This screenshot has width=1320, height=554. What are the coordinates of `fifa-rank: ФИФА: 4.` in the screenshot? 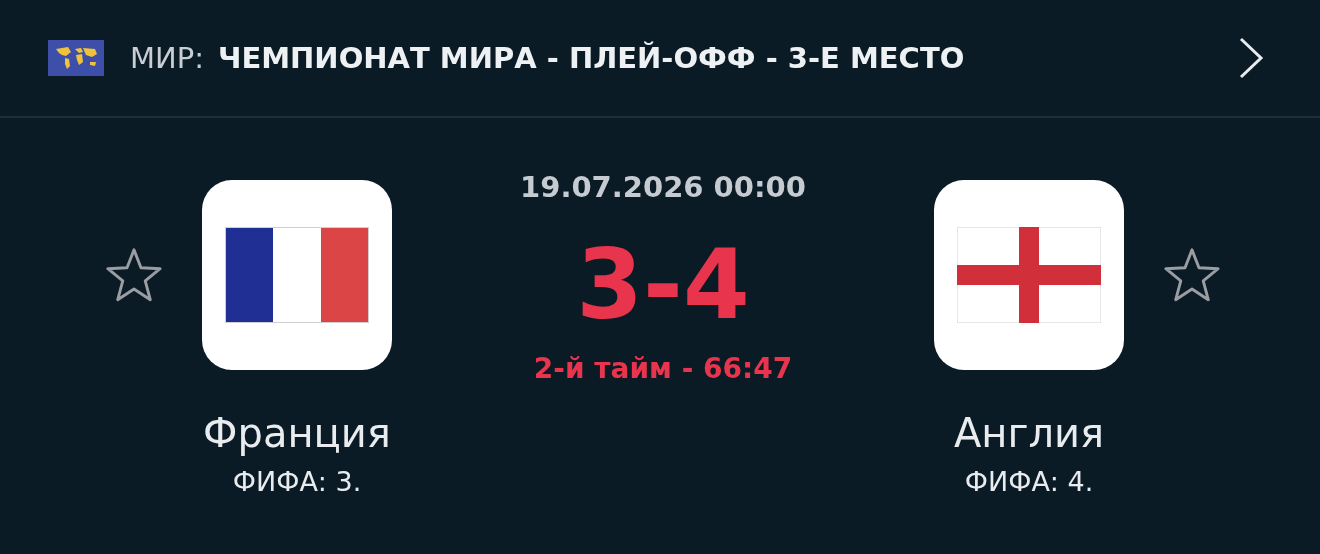 It's located at (1029, 481).